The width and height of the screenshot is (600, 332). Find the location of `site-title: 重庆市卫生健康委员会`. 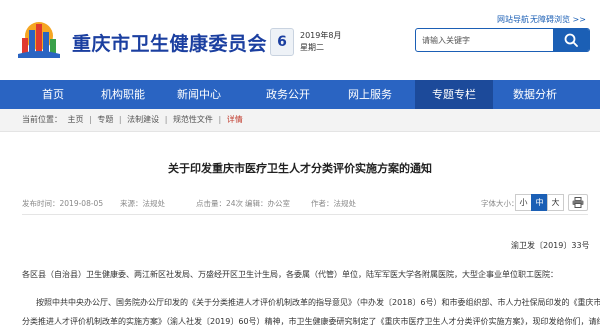

site-title: 重庆市卫生健康委员会 is located at coordinates (169, 42).